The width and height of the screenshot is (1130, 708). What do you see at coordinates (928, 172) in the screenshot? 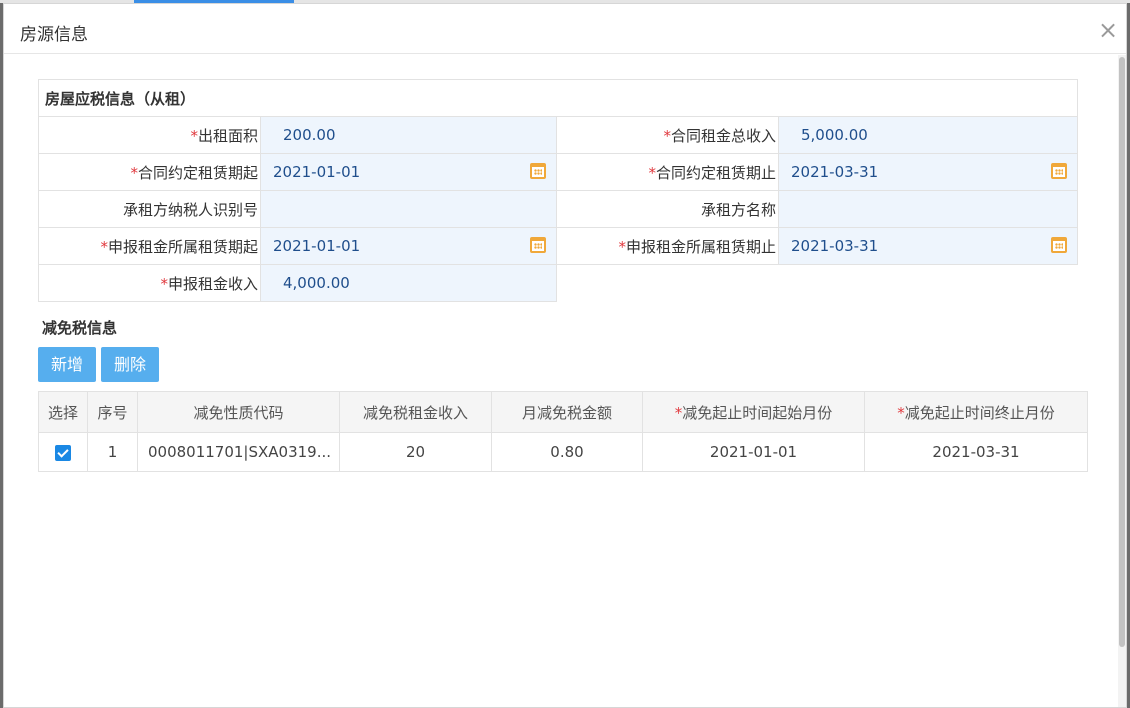
I see `contract-end-date-field: 2021-03-31` at bounding box center [928, 172].